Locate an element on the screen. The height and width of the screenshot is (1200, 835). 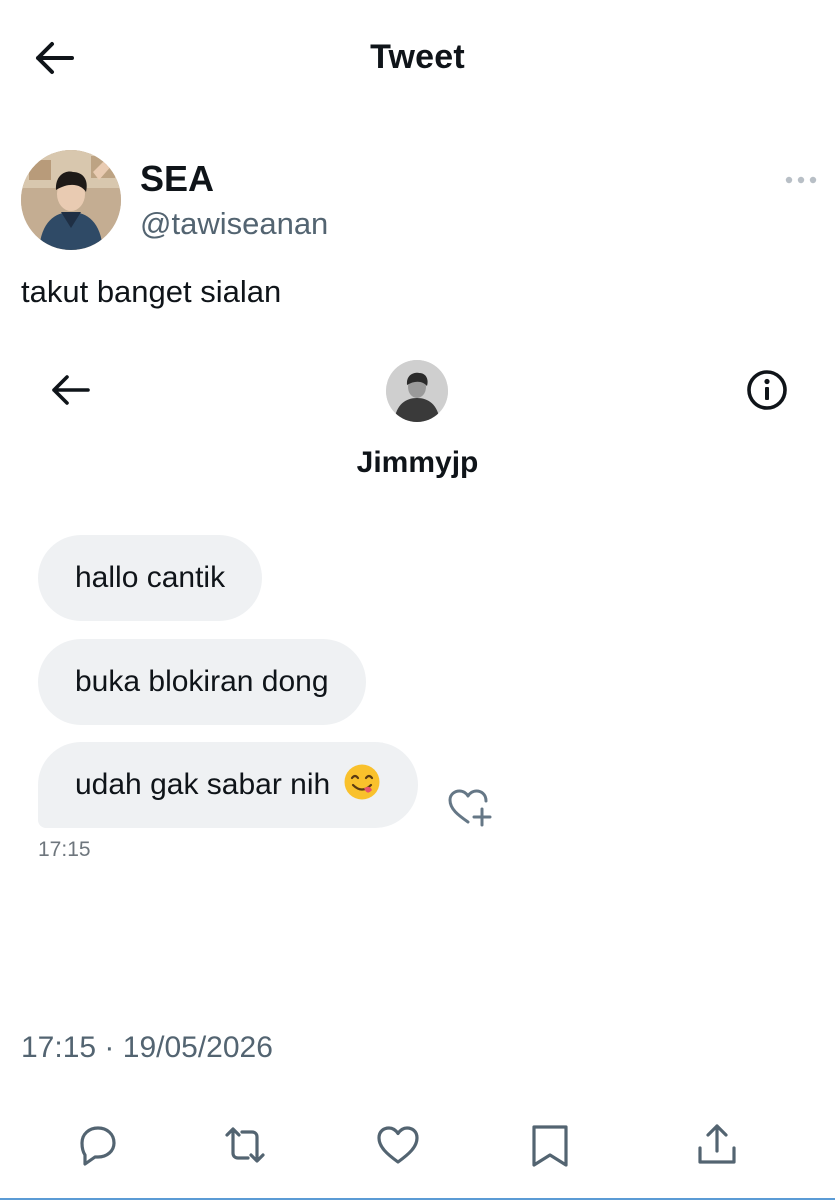
heart-plus-icon is located at coordinates (470, 808).